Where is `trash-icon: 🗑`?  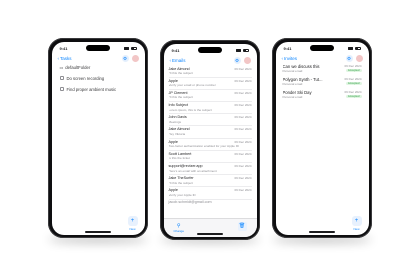 trash-icon: 🗑 is located at coordinates (242, 225).